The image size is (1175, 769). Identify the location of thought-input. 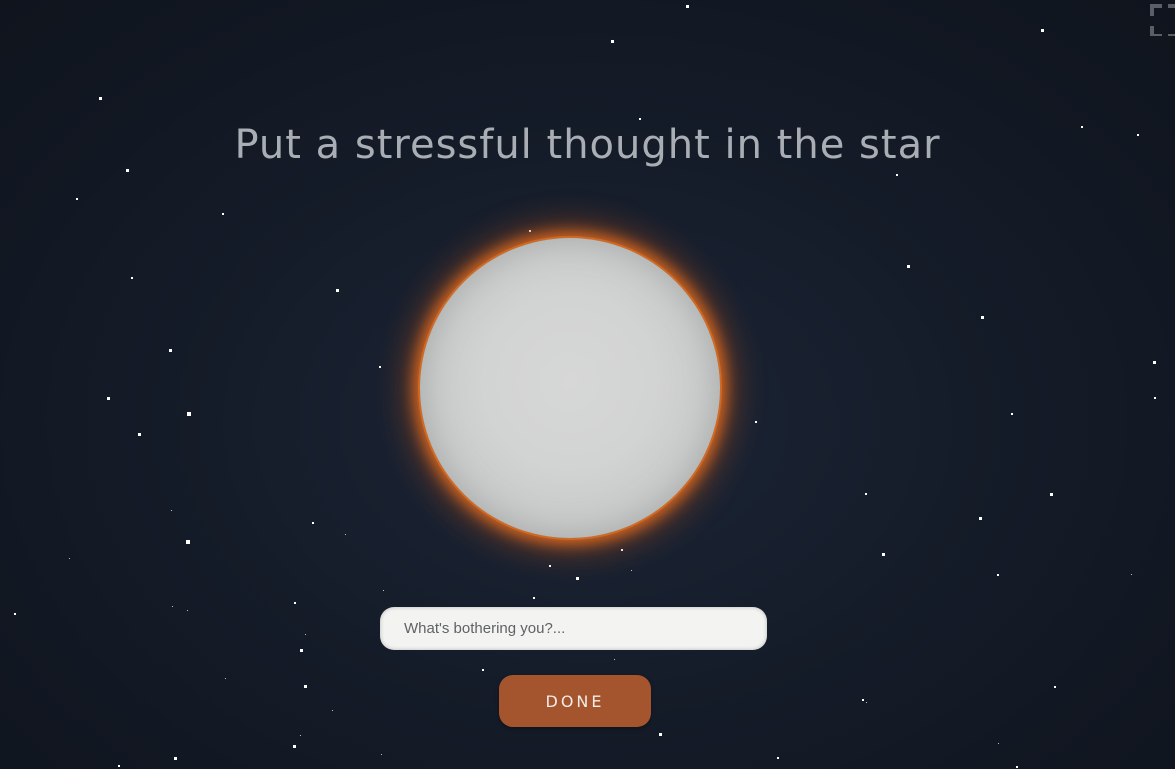
(573, 628).